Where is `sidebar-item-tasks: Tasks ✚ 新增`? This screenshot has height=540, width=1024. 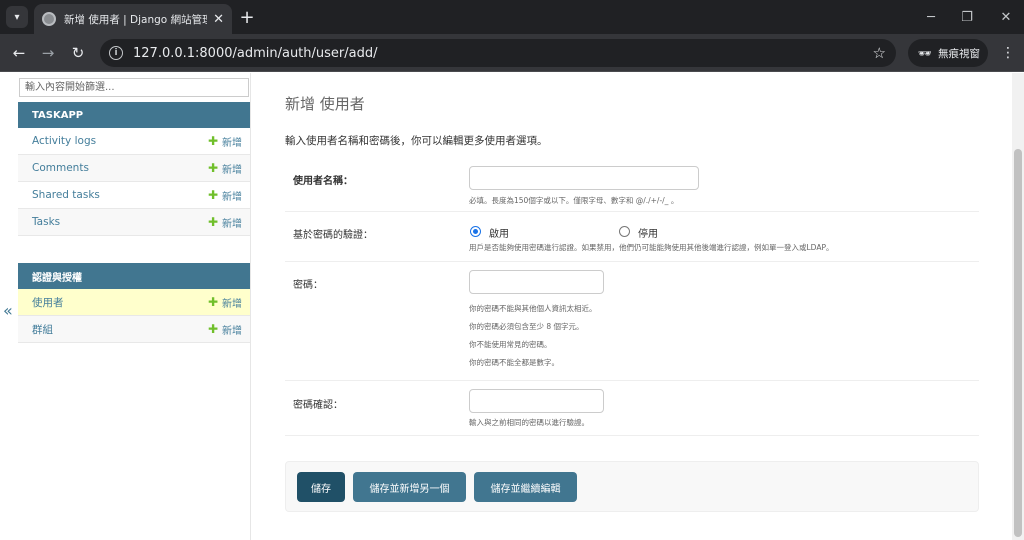 sidebar-item-tasks: Tasks ✚ 新增 is located at coordinates (134, 222).